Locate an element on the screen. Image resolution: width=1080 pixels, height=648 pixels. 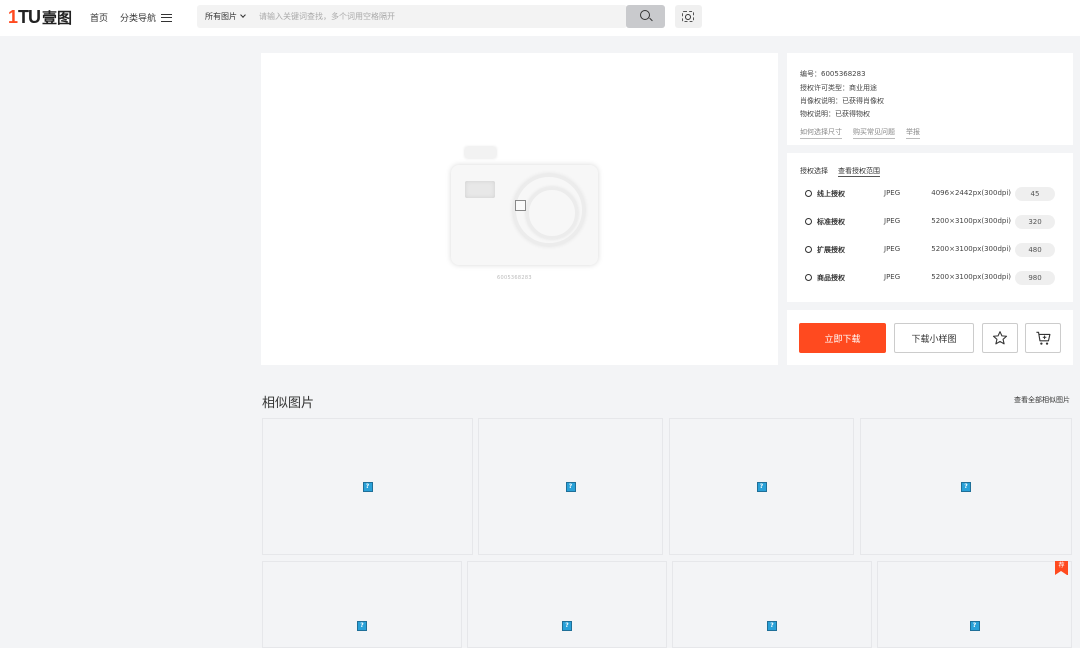
menu-icon is located at coordinates (167, 17).